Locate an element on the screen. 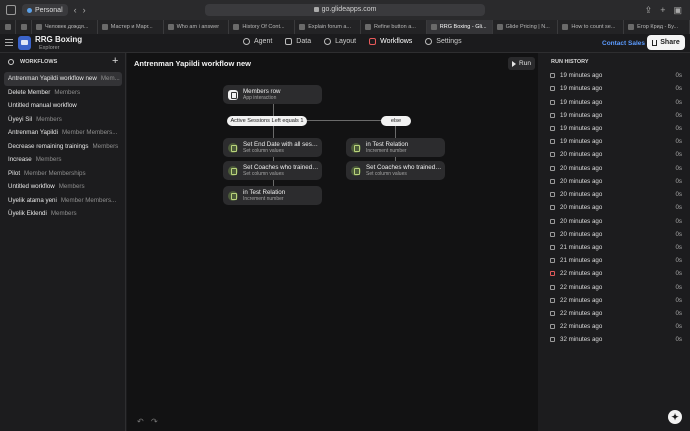 The image size is (690, 431). workflow-item: Üyelik Eklendi Members is located at coordinates (63, 214).